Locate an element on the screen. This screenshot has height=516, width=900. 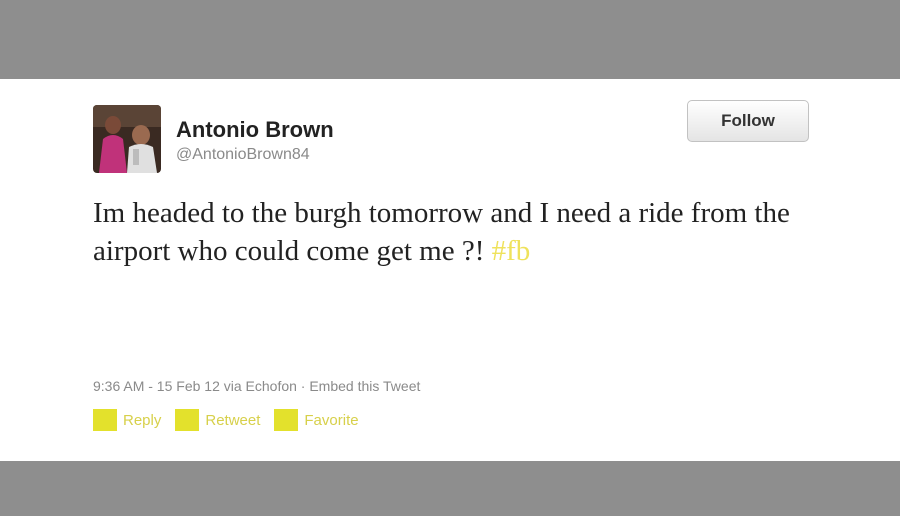
reply-icon is located at coordinates (105, 420).